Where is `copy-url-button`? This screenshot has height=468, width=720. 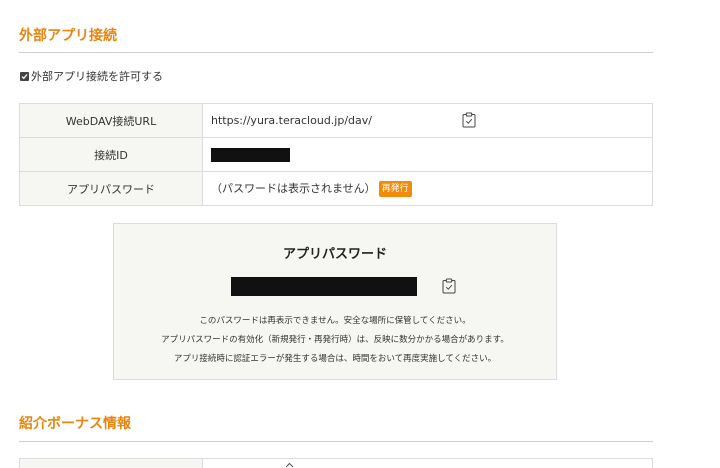 copy-url-button is located at coordinates (469, 120).